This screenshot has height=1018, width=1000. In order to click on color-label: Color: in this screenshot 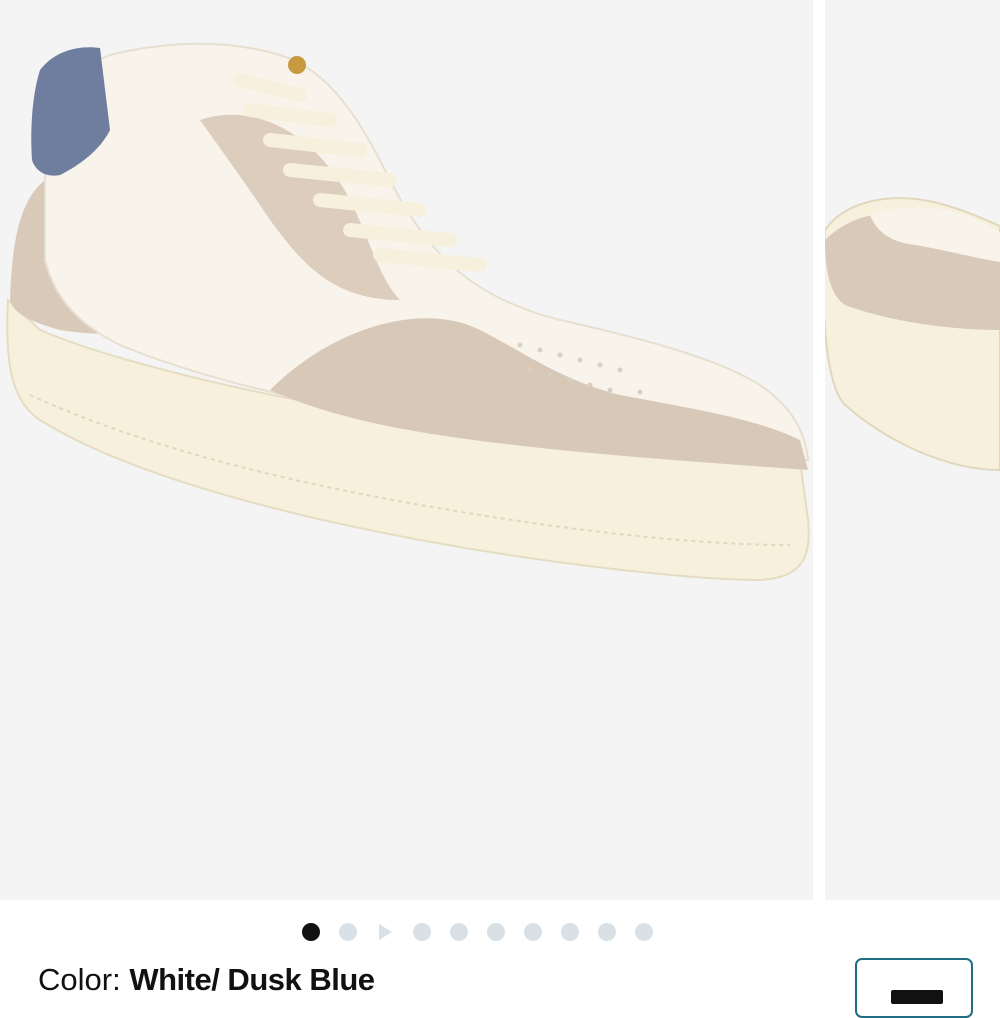, I will do `click(79, 979)`.